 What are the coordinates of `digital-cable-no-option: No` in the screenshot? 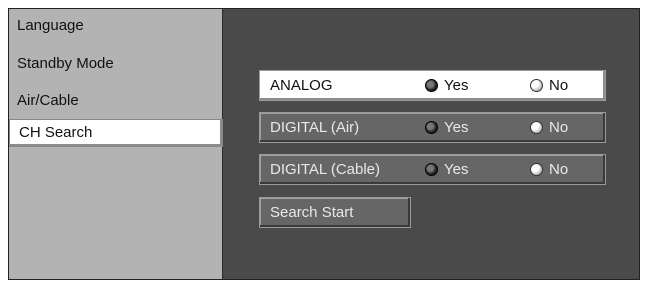 It's located at (549, 169).